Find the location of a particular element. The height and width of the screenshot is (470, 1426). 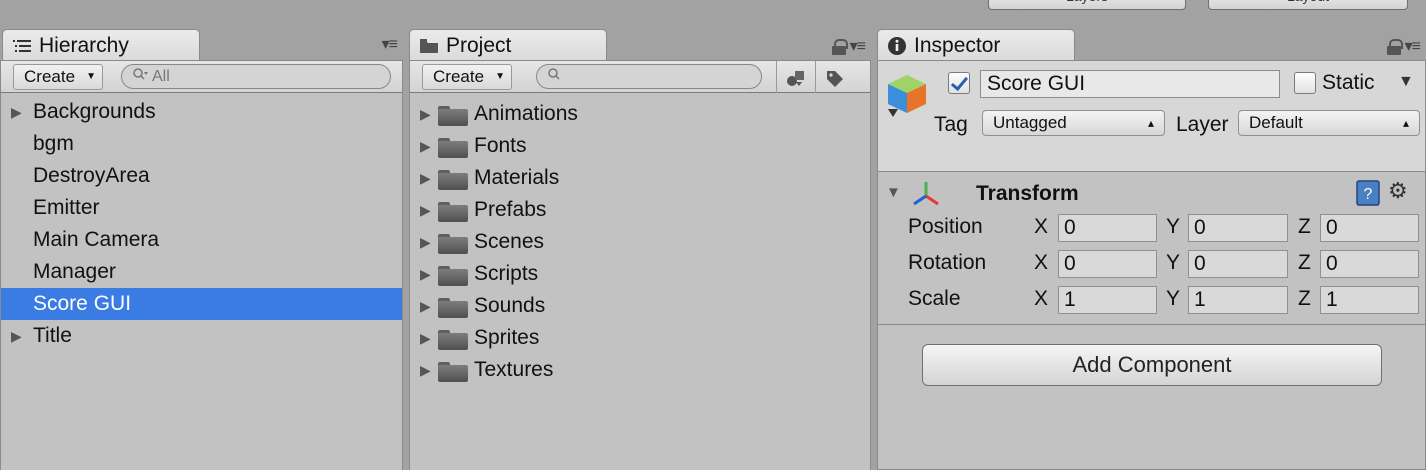

project-folder-item: ▶ Scenes is located at coordinates (640, 242).